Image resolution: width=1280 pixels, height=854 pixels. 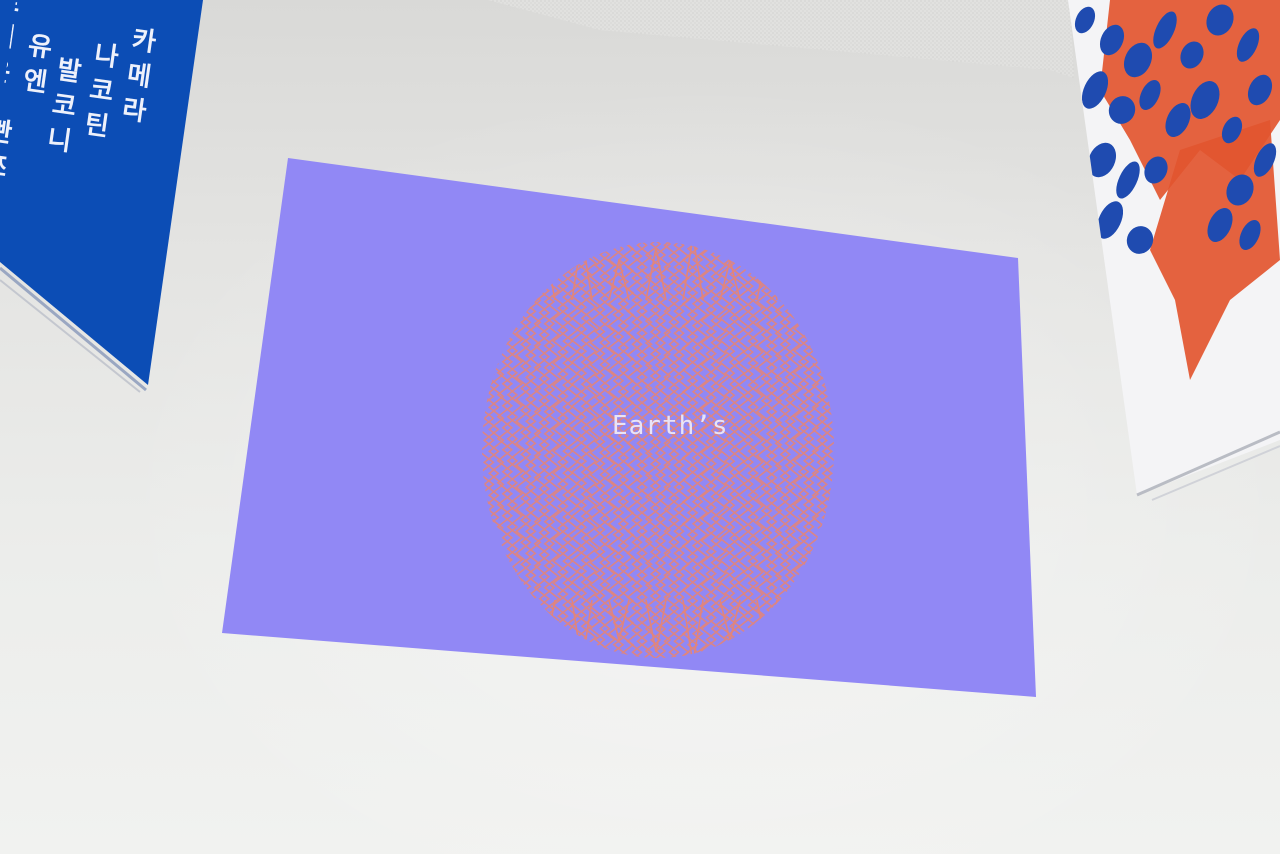 What do you see at coordinates (781, 39) in the screenshot?
I see `ceiling-panel` at bounding box center [781, 39].